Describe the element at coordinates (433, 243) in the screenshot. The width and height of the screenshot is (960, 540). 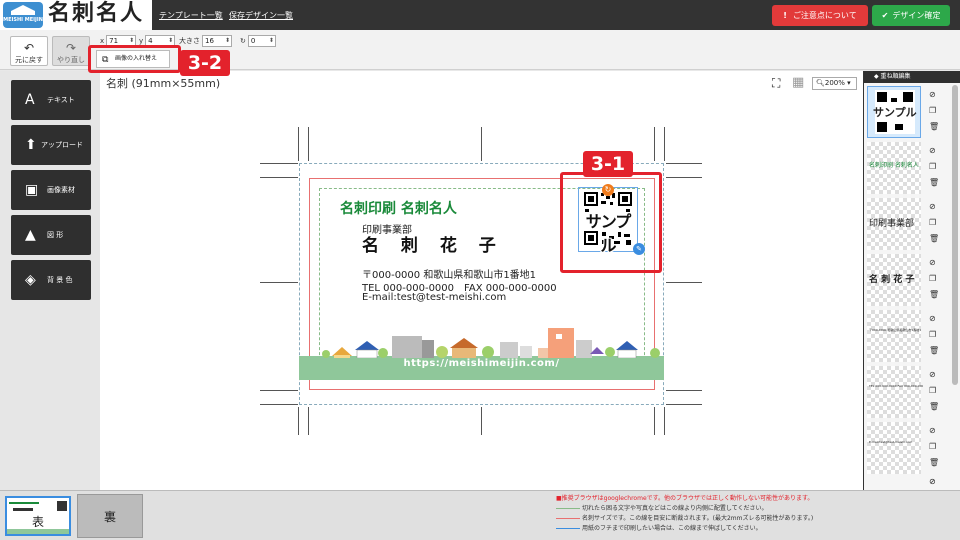
I see `card-person-name: 名 刺 花 子` at that location.